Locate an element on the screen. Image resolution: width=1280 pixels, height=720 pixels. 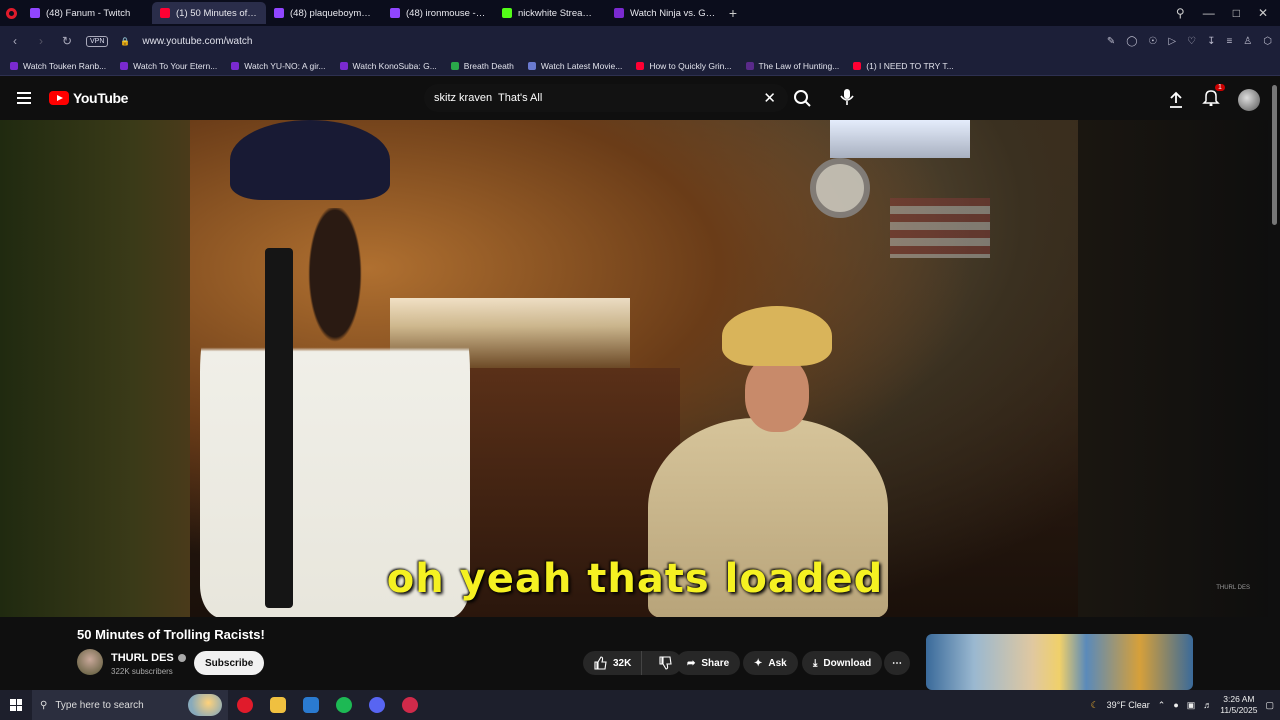
clock-date: 11/5/2025 is located at coordinates (1239, 710).